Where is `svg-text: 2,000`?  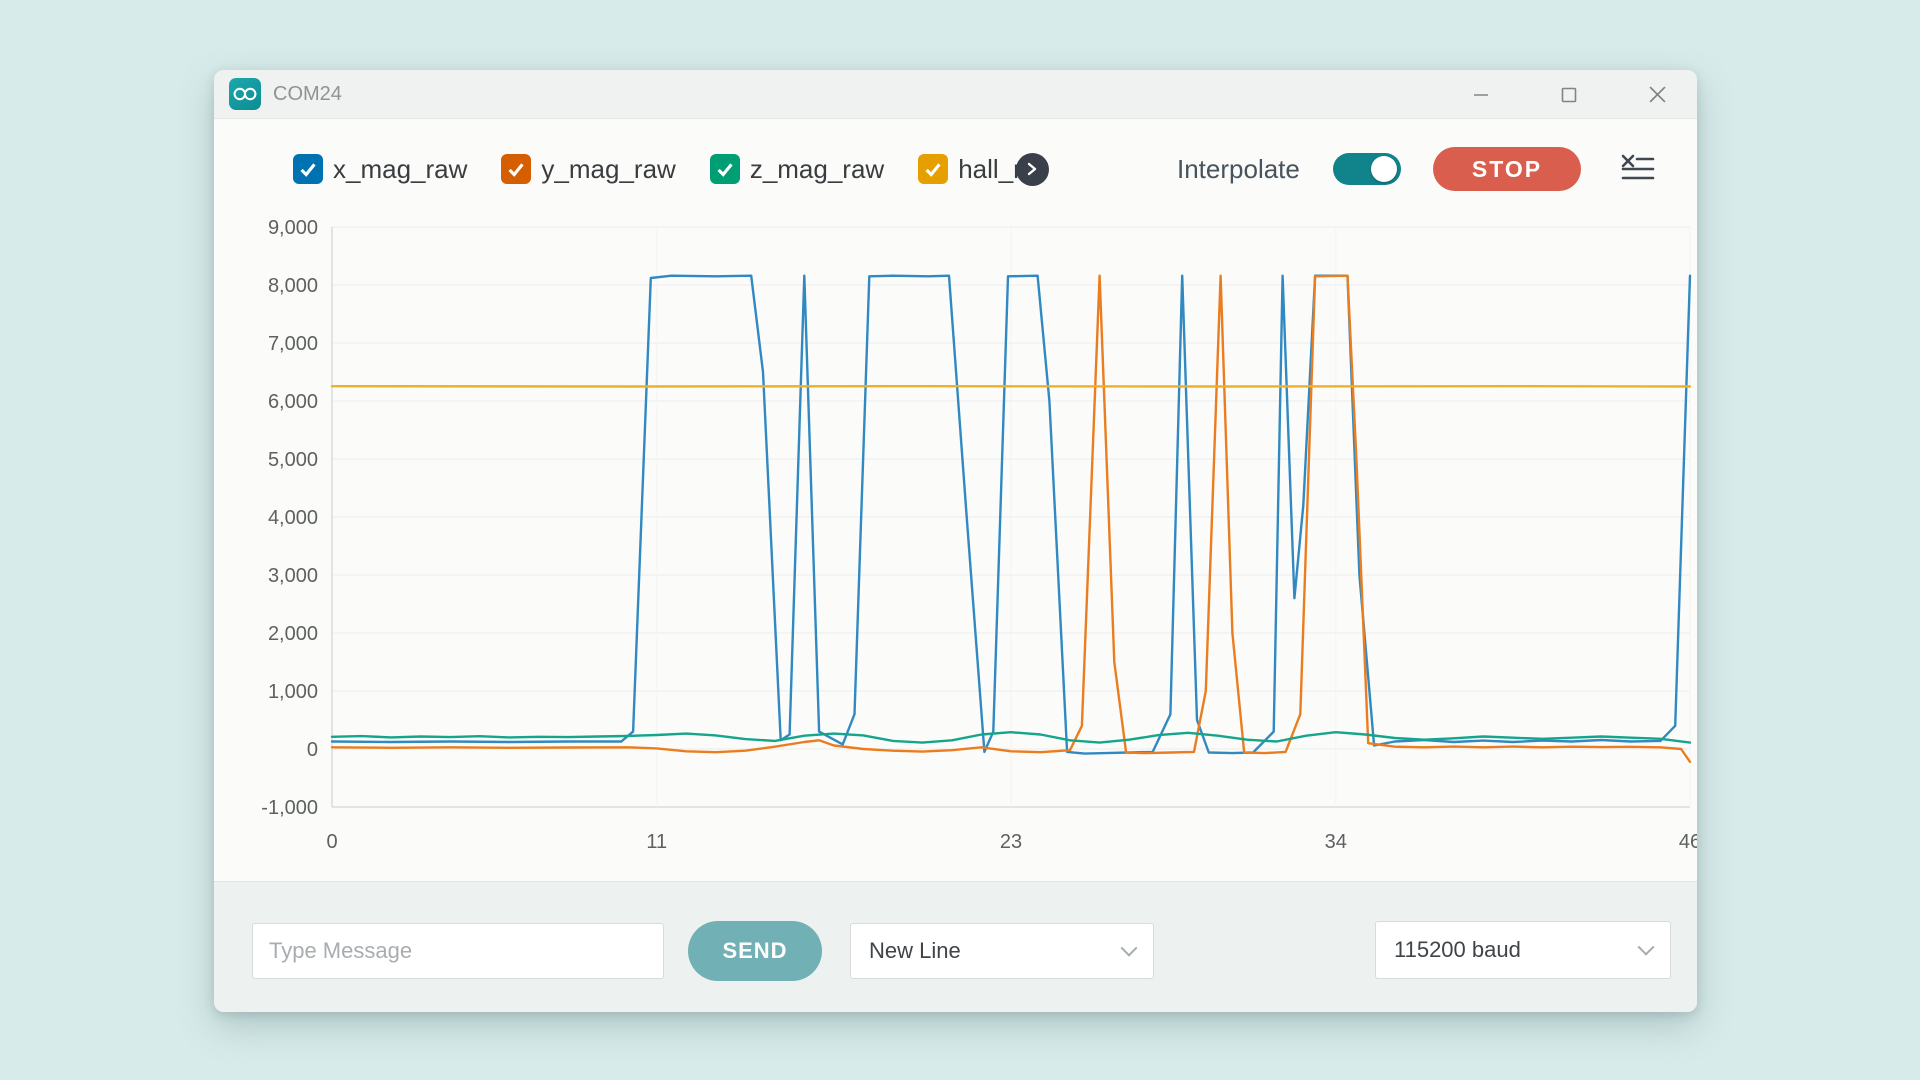 svg-text: 2,000 is located at coordinates (293, 634).